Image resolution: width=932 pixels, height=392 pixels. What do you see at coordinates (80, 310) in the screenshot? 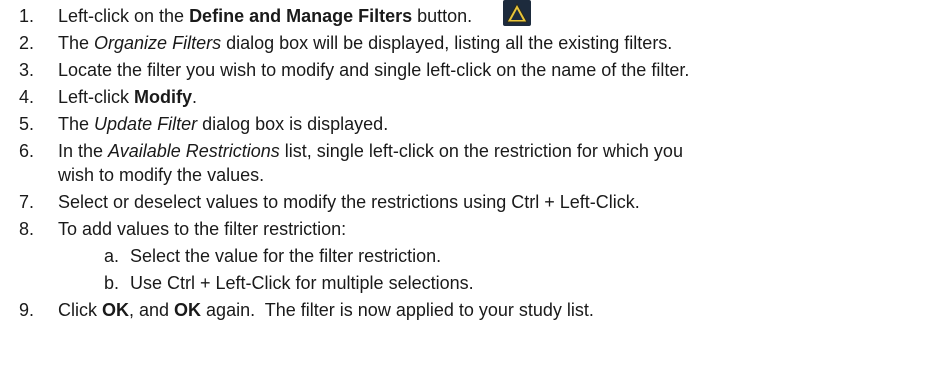
I see `step-text-pre: Click` at bounding box center [80, 310].